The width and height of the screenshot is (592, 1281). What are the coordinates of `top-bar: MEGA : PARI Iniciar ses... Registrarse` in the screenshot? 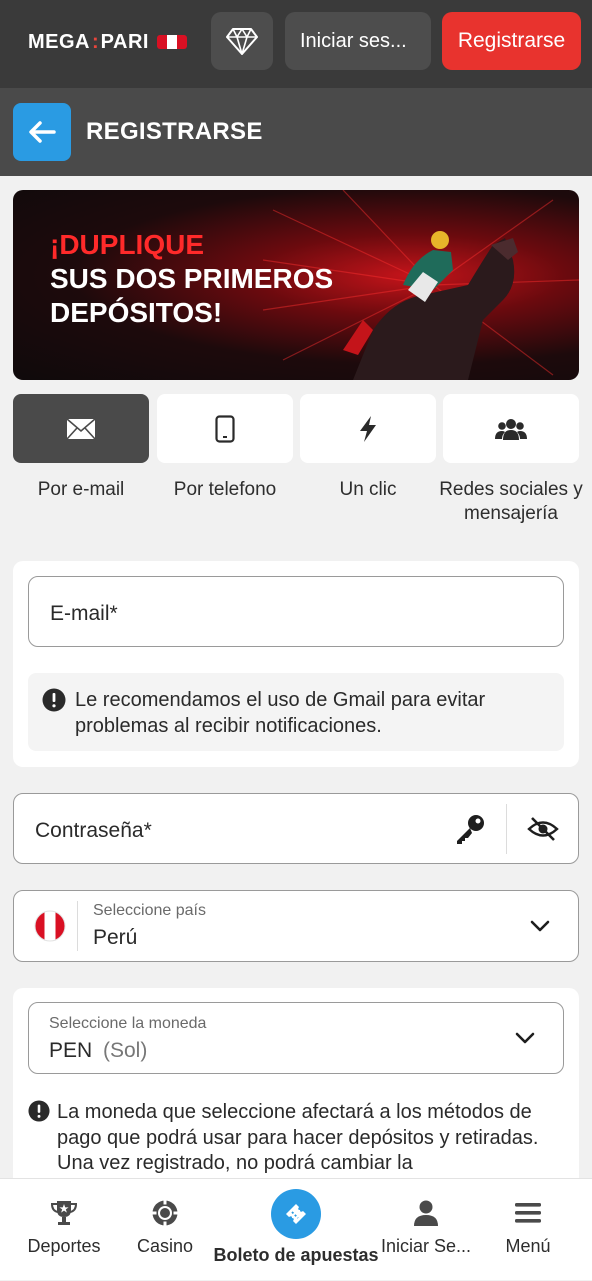 It's located at (296, 44).